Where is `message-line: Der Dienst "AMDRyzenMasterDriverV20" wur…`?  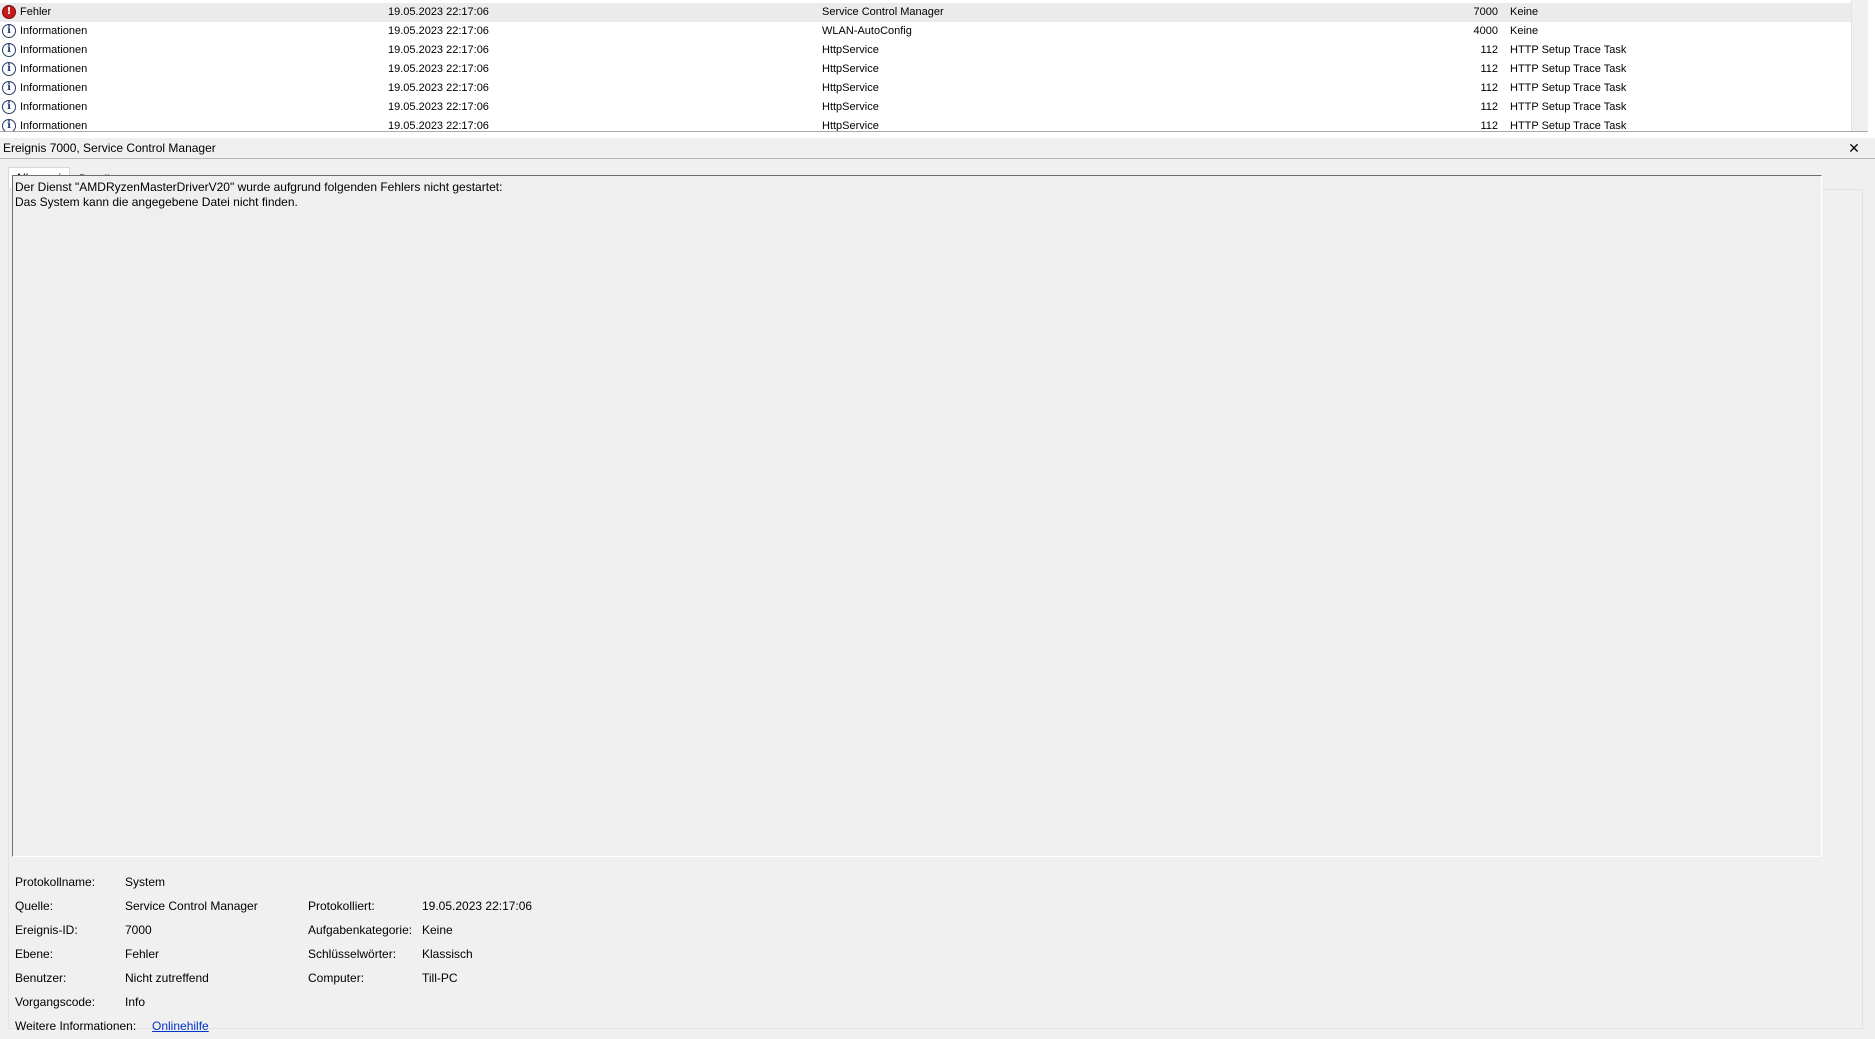
message-line: Der Dienst "AMDRyzenMasterDriverV20" wur… is located at coordinates (259, 187).